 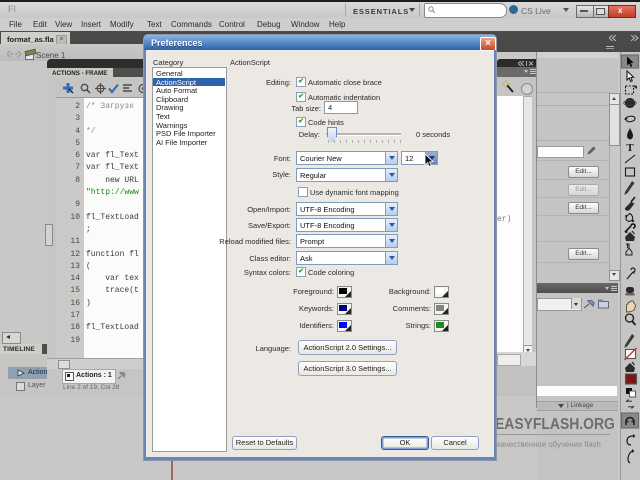 I want to click on svg-text: T, so click(x=630, y=148).